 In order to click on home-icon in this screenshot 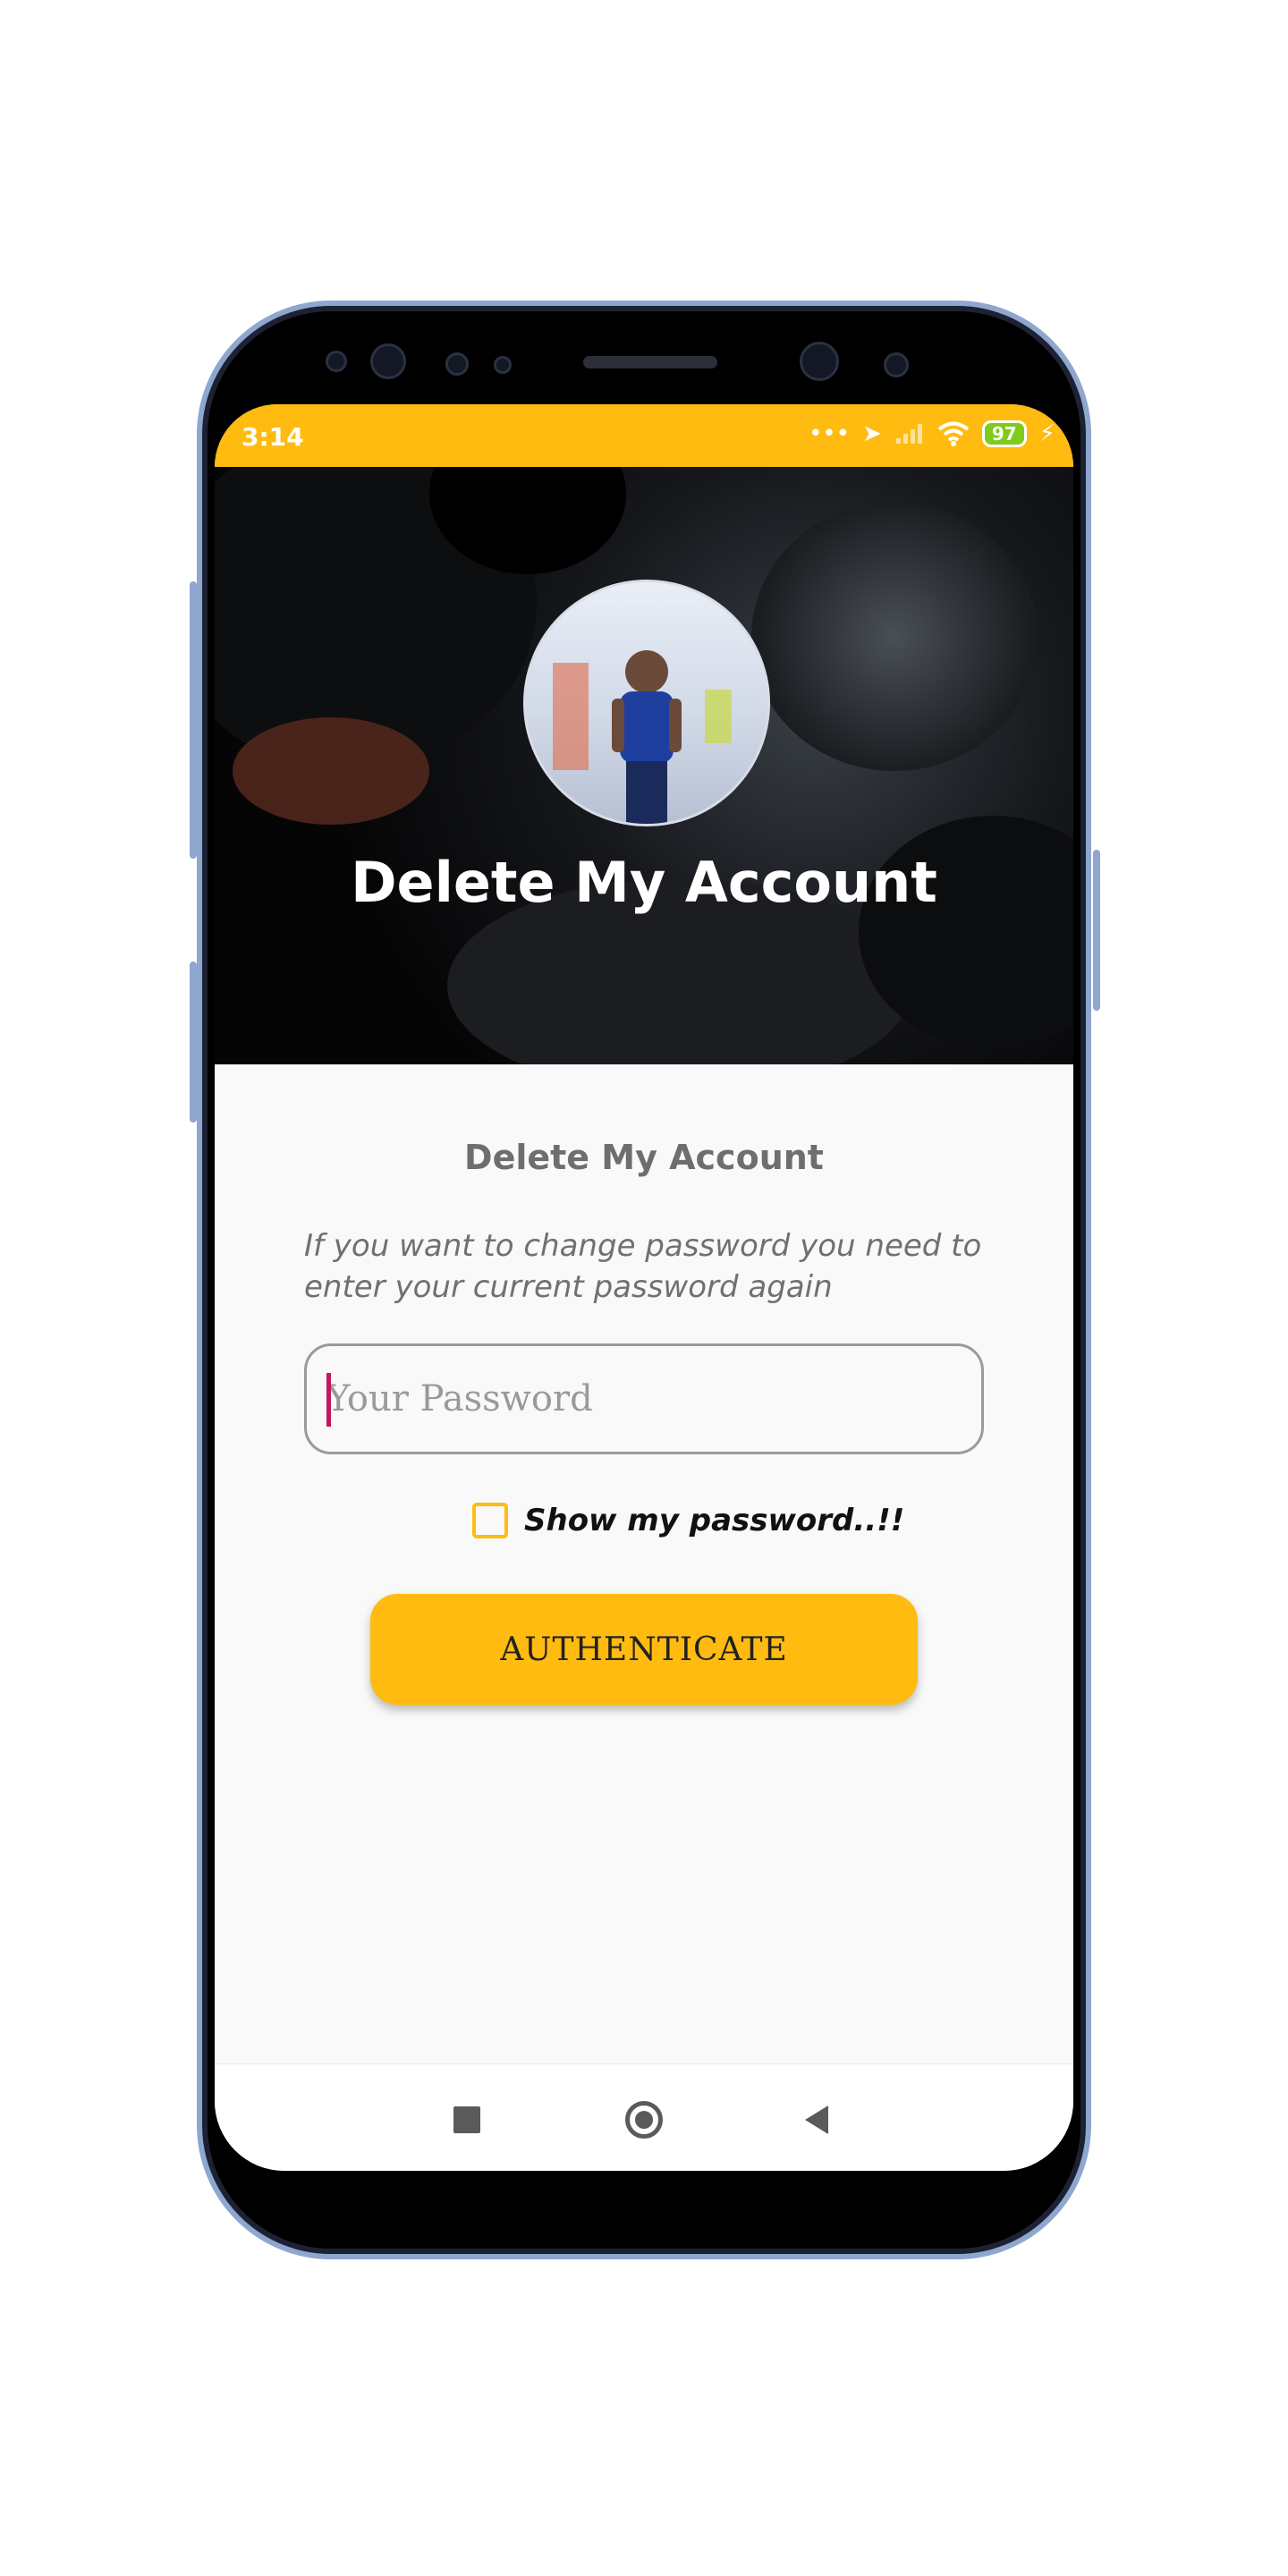, I will do `click(644, 2120)`.